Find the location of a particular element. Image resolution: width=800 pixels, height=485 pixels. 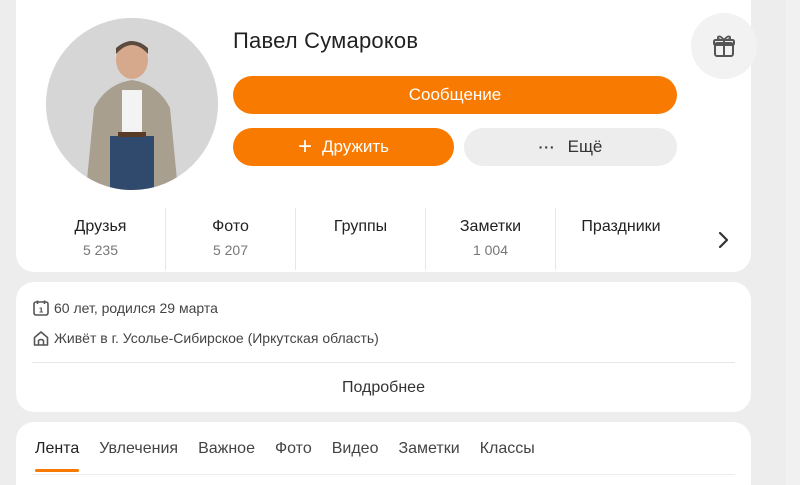

dots-icon: ··· is located at coordinates (547, 147).